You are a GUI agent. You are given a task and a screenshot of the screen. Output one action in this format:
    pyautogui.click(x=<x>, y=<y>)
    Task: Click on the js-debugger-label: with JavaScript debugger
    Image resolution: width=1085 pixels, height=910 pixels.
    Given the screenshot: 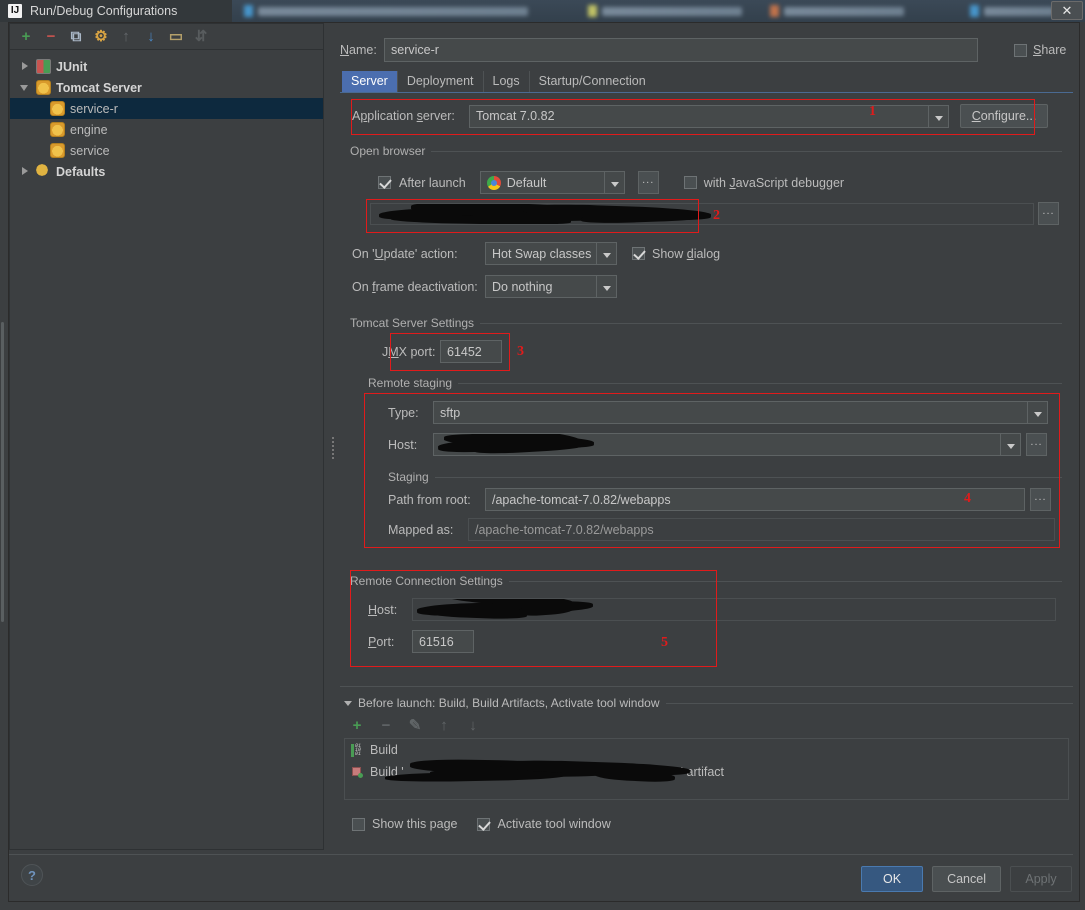 What is the action you would take?
    pyautogui.click(x=774, y=182)
    